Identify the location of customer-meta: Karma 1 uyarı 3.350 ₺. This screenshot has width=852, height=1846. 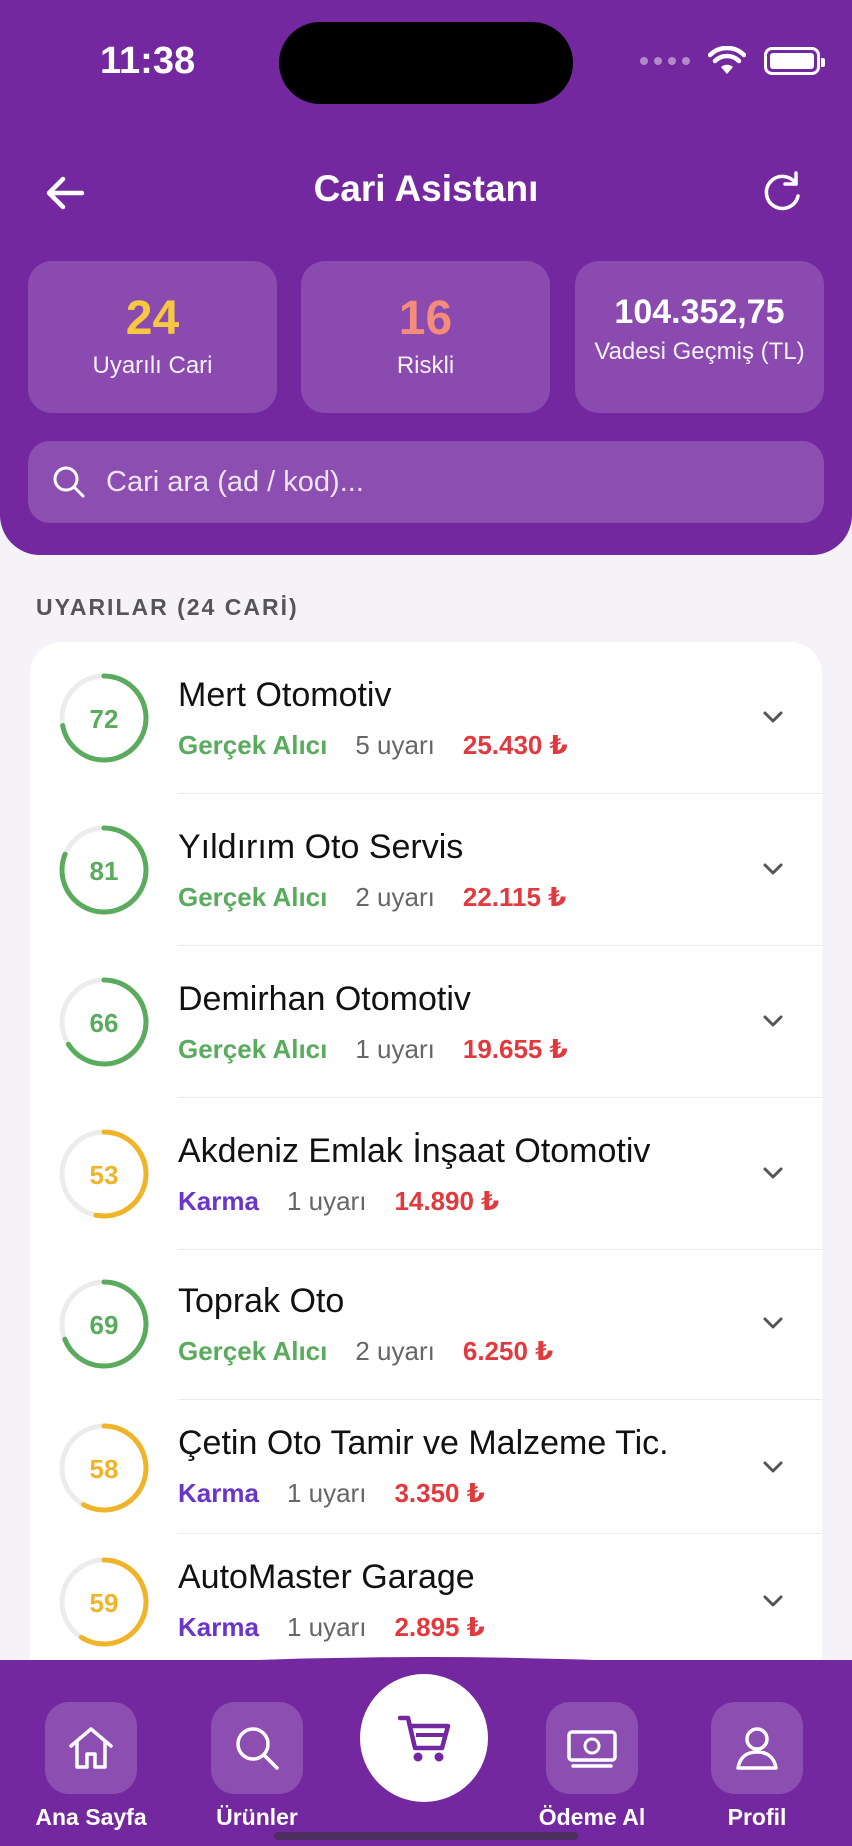
(331, 1493).